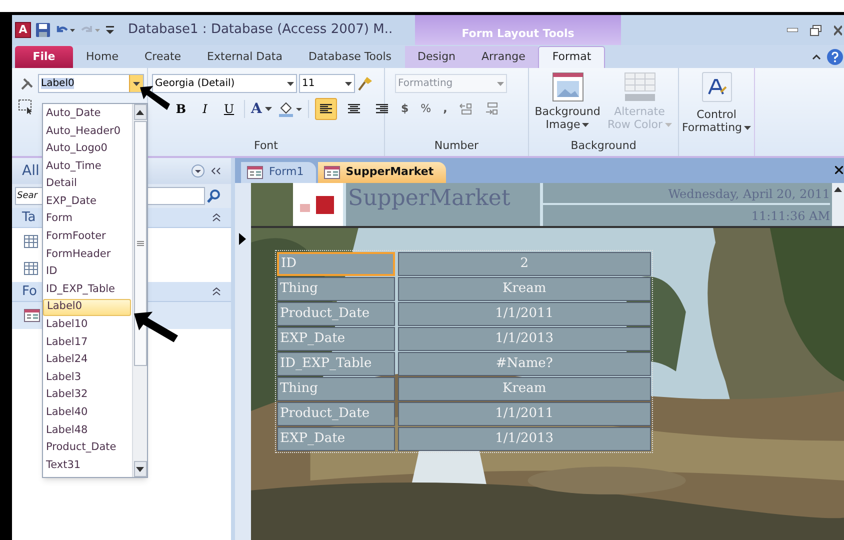  I want to click on contextual-tab-title: Form Layout Tools, so click(518, 34).